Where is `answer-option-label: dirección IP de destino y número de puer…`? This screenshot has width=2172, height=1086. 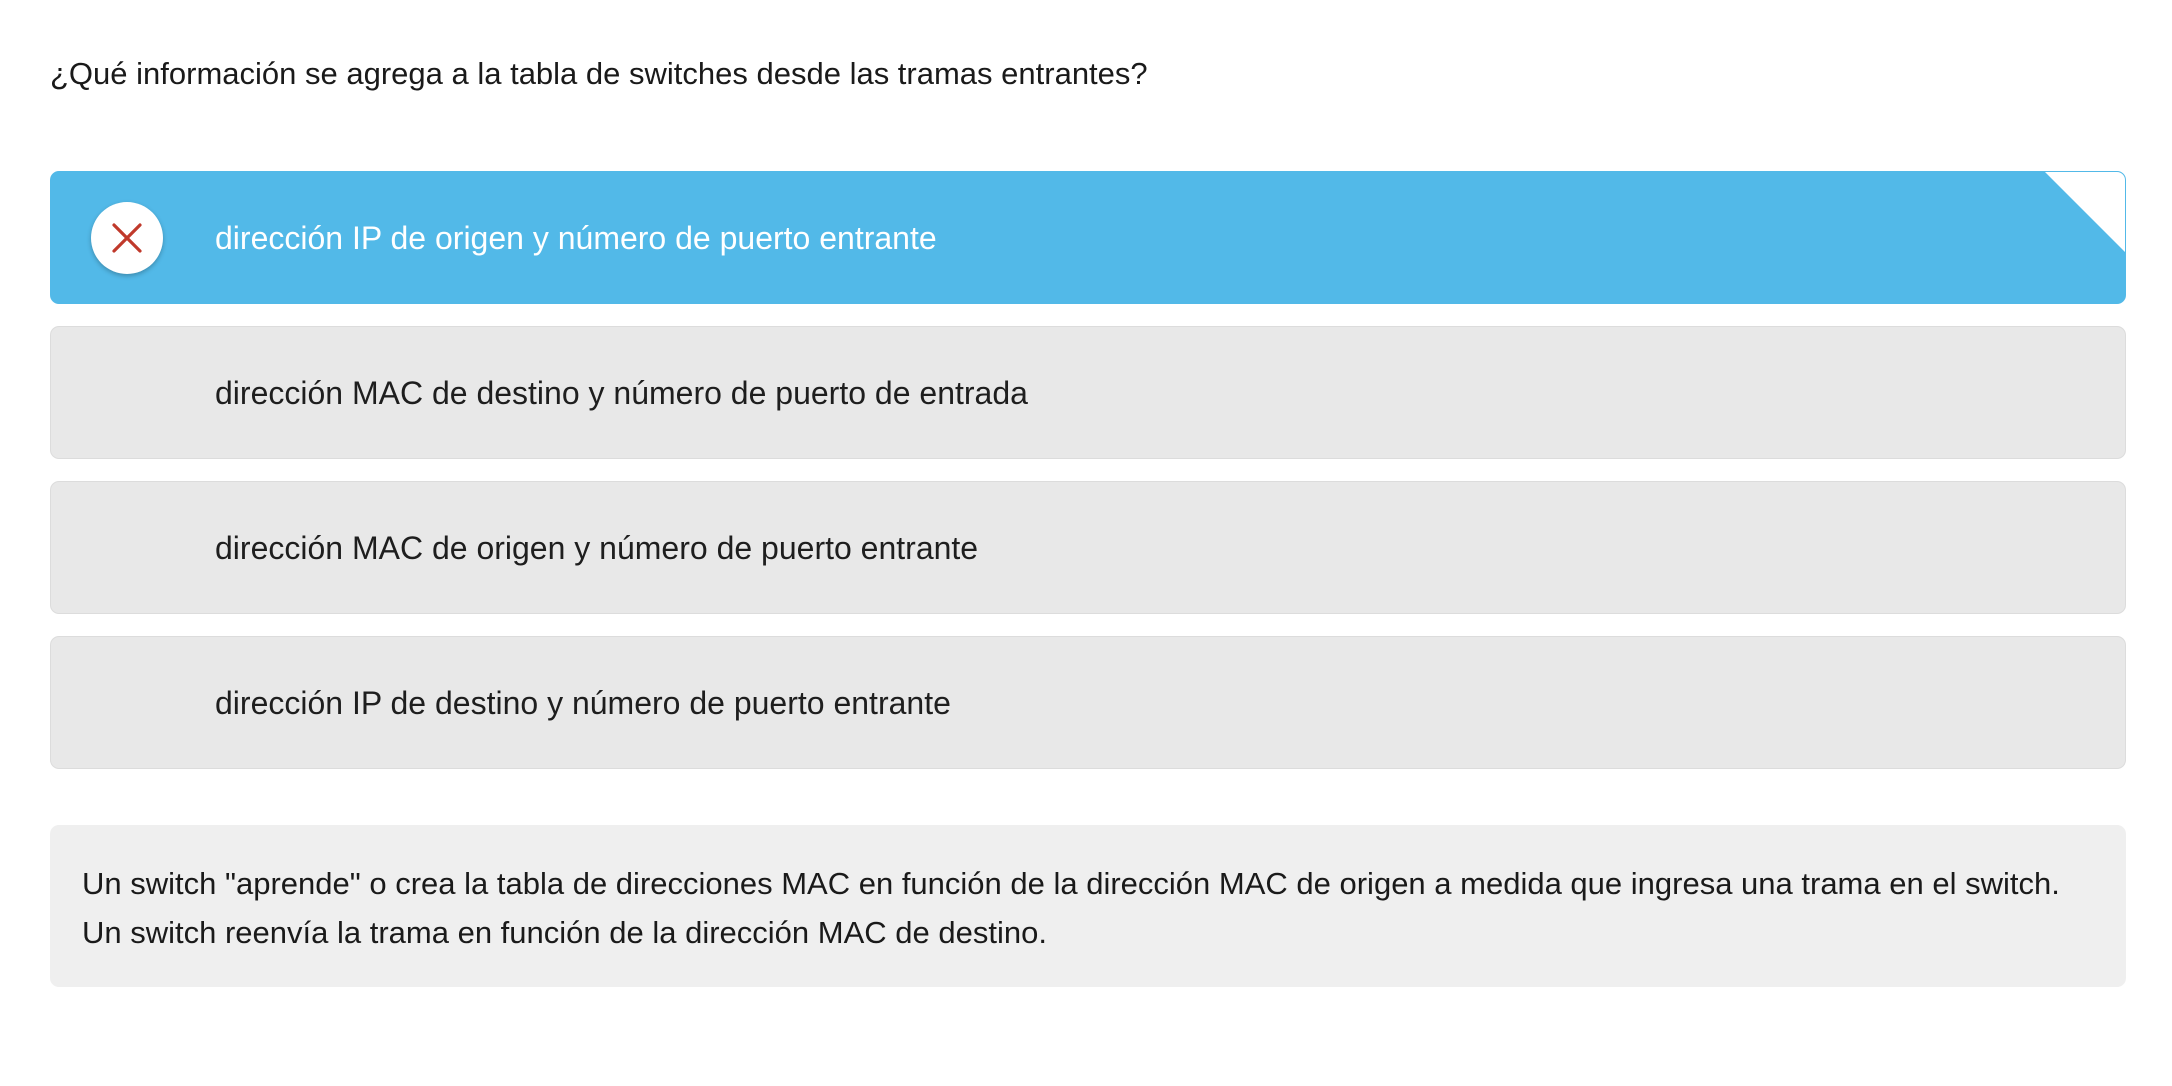
answer-option-label: dirección IP de destino y número de puer… is located at coordinates (583, 702).